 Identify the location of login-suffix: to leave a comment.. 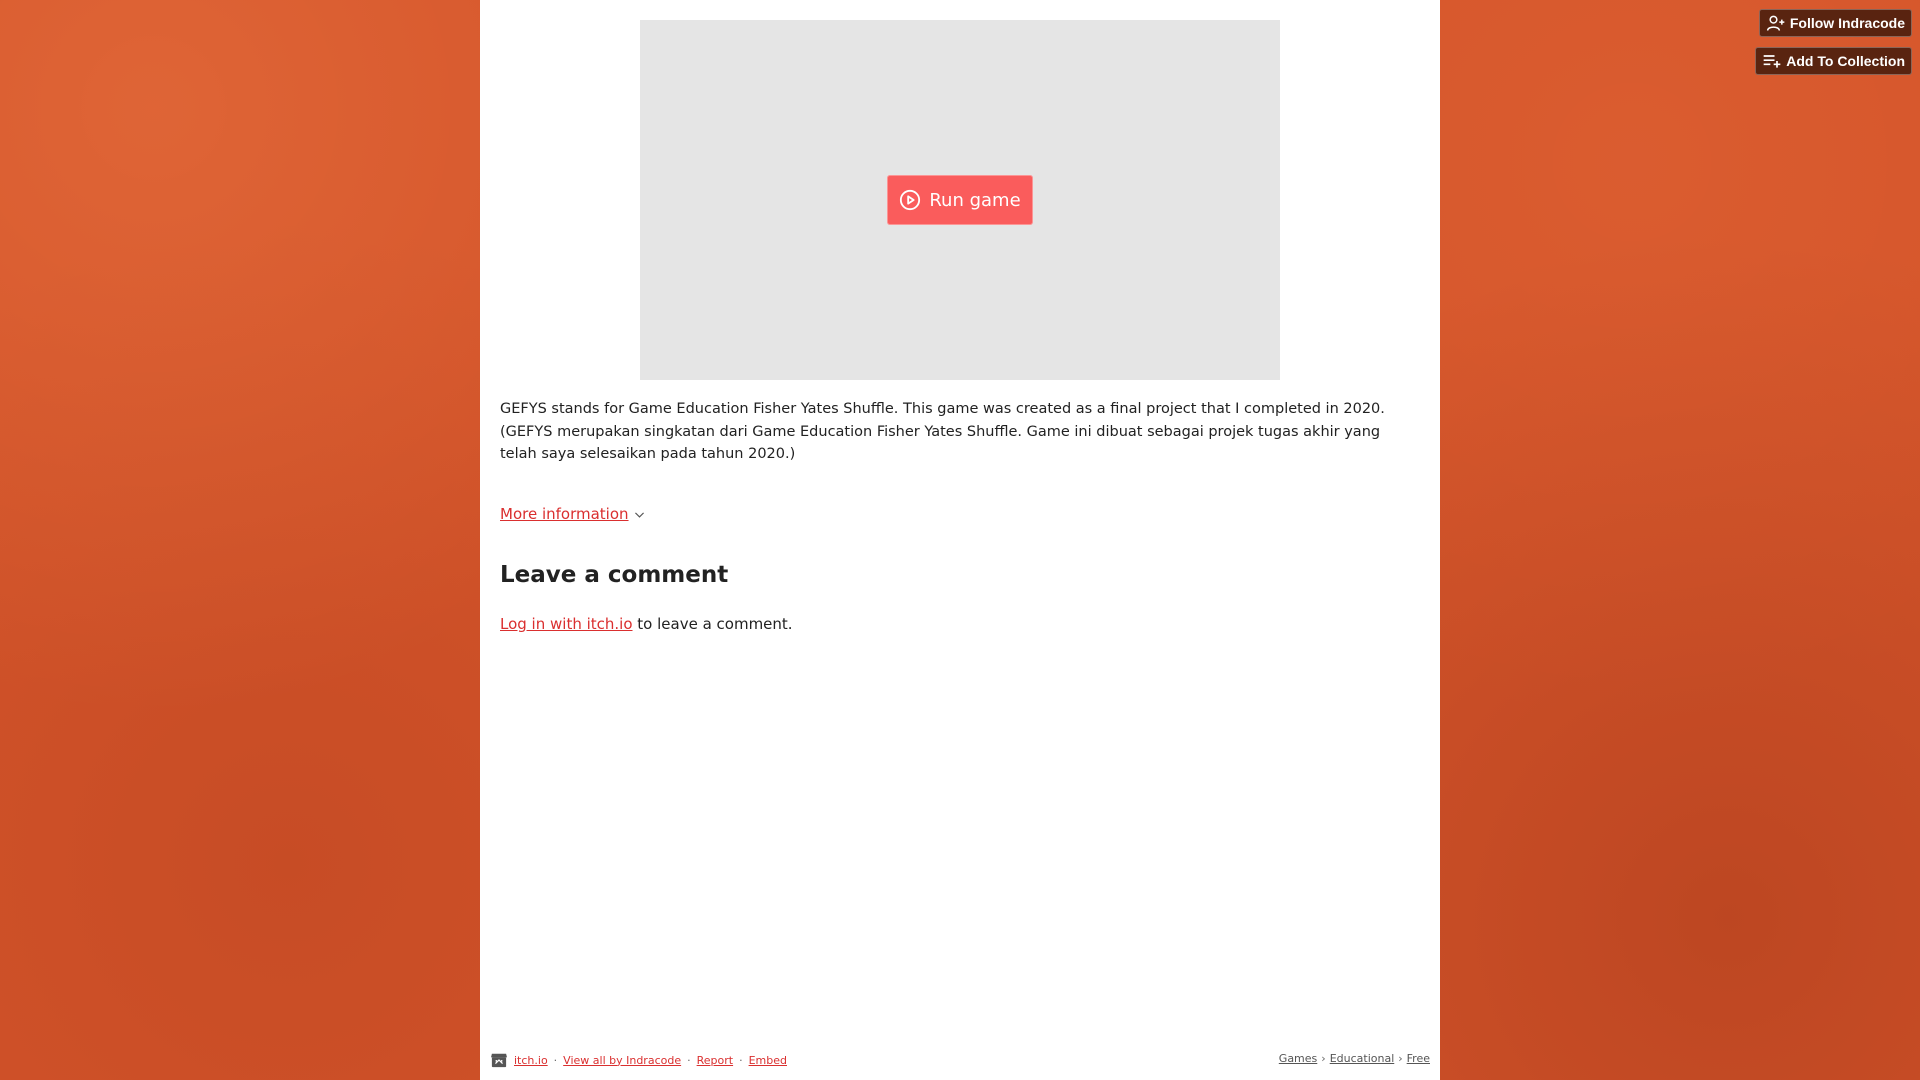
(712, 624).